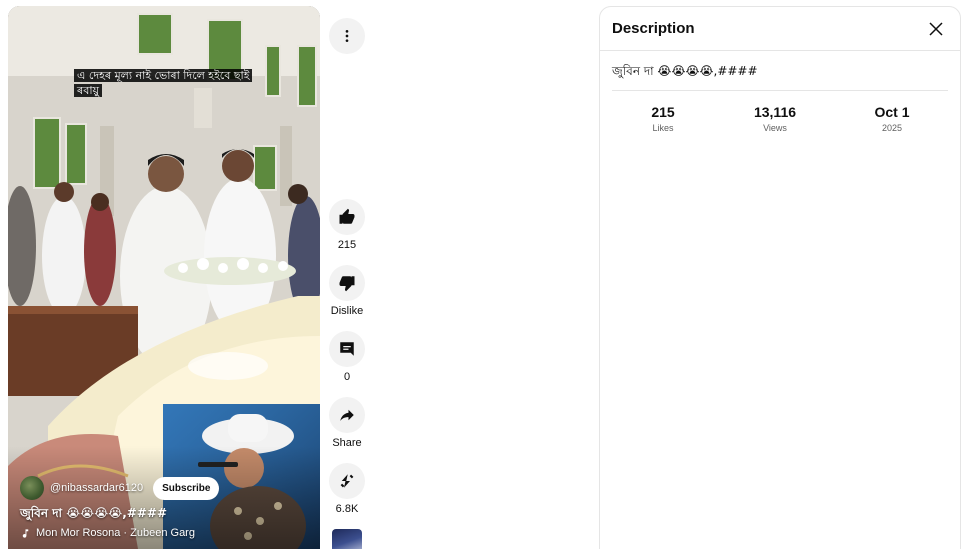 This screenshot has width=962, height=549. Describe the element at coordinates (663, 128) in the screenshot. I see `stat-likes-label: Likes` at that location.